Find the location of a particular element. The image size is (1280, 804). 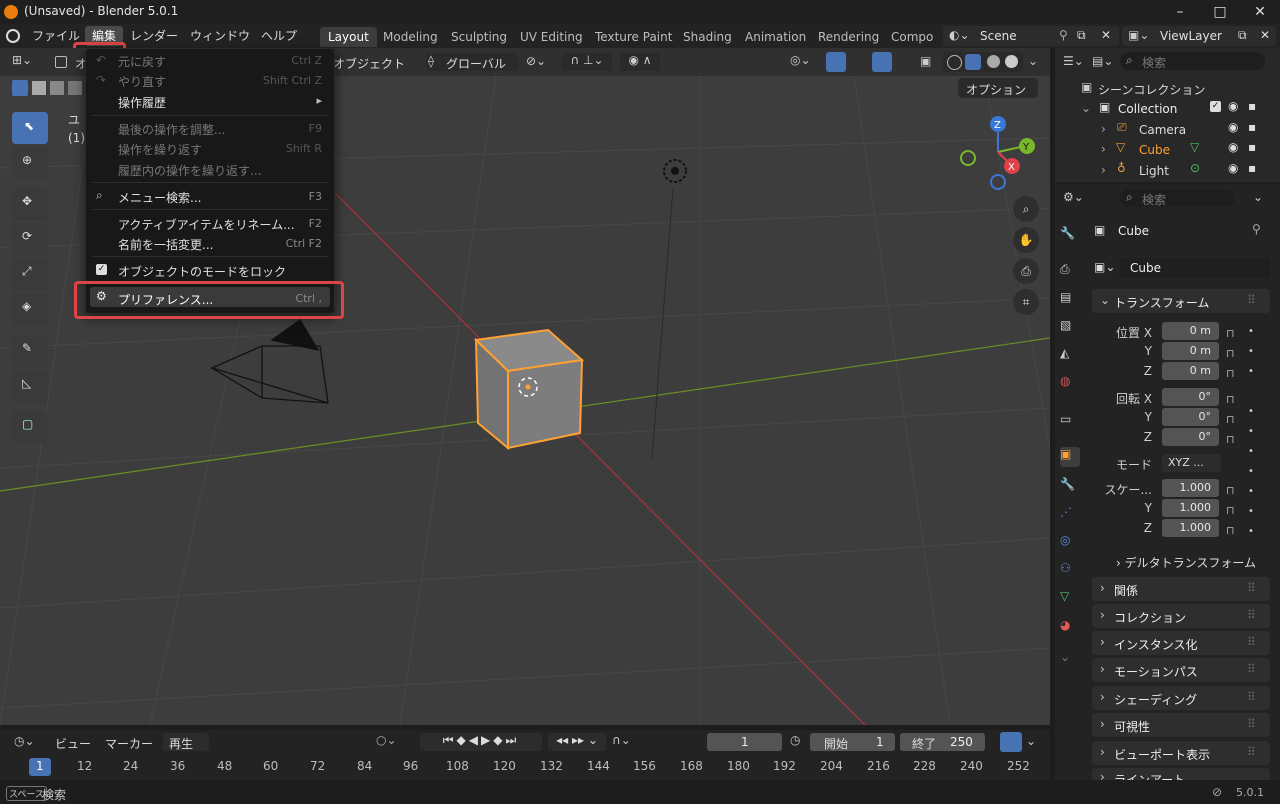

wireframe-shading-icon is located at coordinates (954, 62).